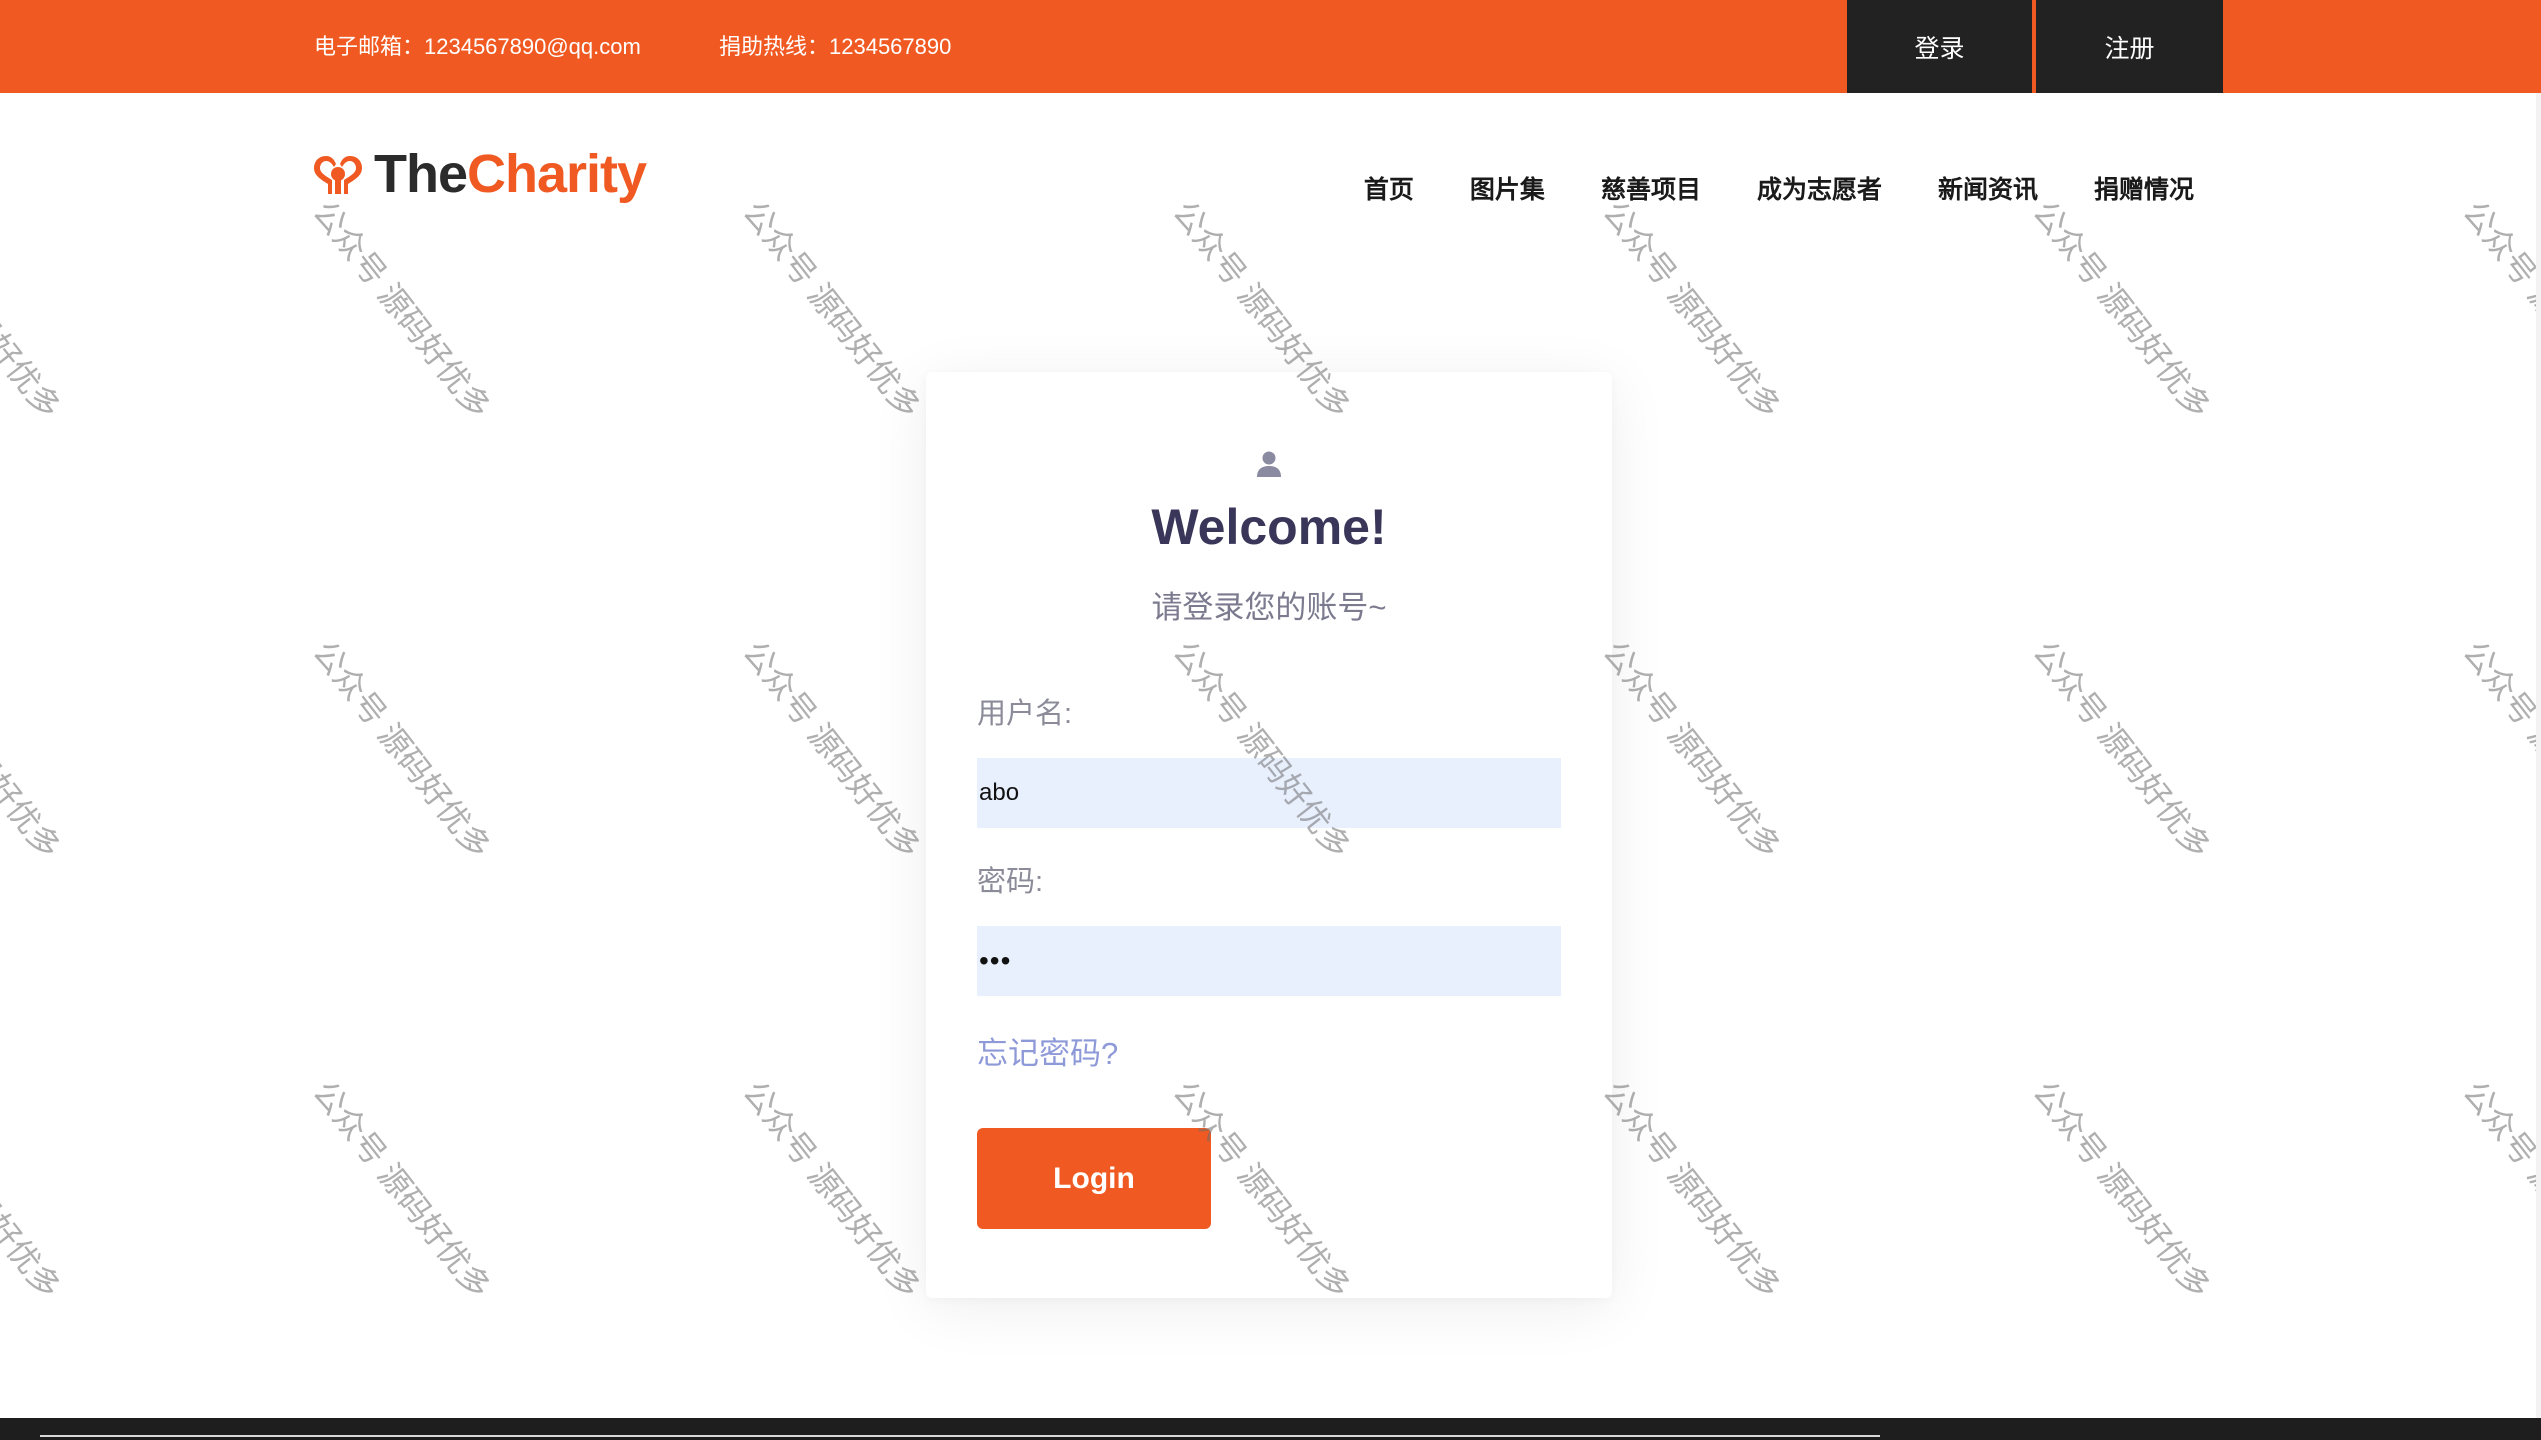 This screenshot has width=2541, height=1440. Describe the element at coordinates (1269, 793) in the screenshot. I see `username-input` at that location.